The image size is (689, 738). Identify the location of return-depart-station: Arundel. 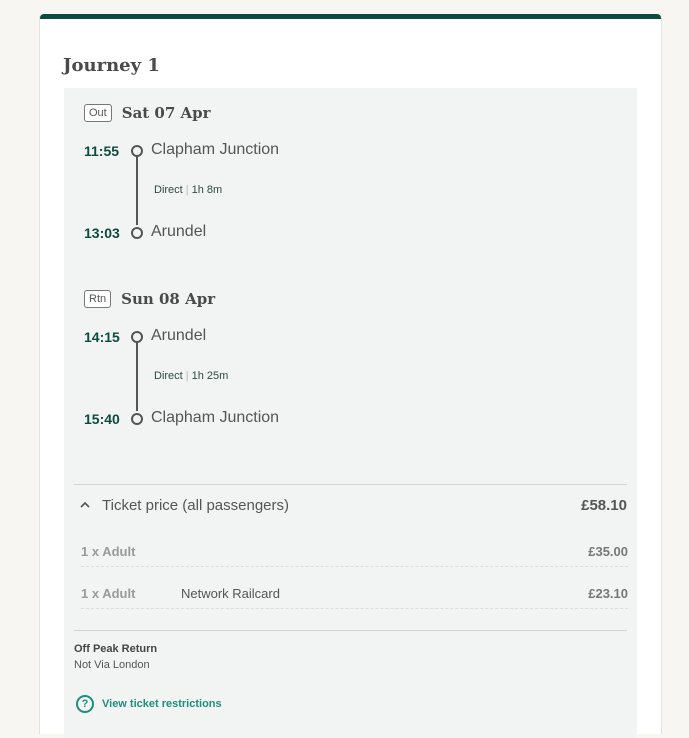
(179, 335).